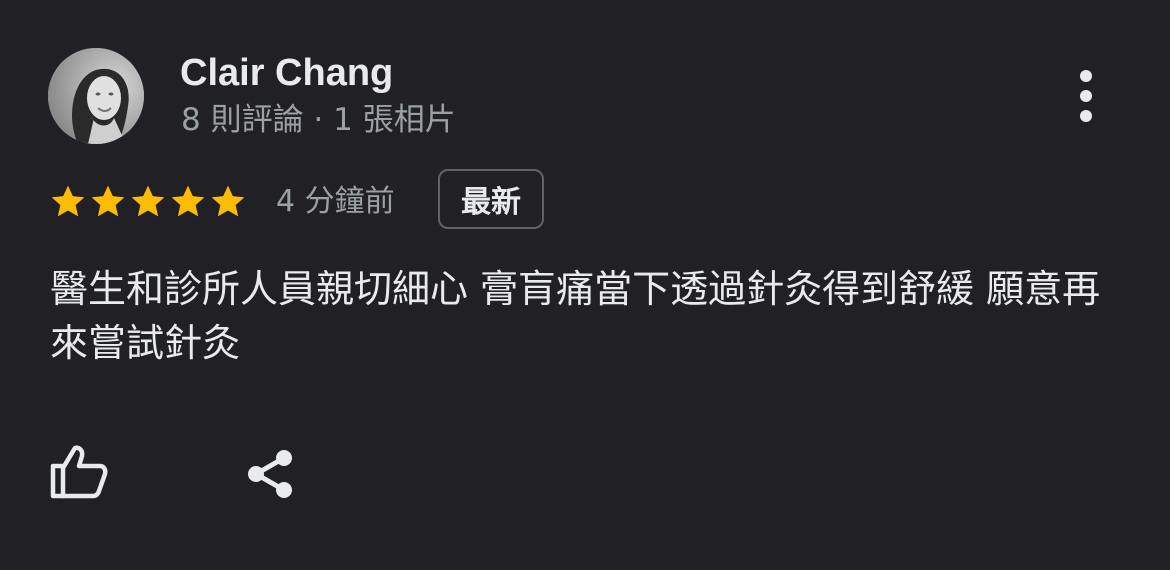 The height and width of the screenshot is (570, 1170). What do you see at coordinates (79, 472) in the screenshot?
I see `thumb-up-icon` at bounding box center [79, 472].